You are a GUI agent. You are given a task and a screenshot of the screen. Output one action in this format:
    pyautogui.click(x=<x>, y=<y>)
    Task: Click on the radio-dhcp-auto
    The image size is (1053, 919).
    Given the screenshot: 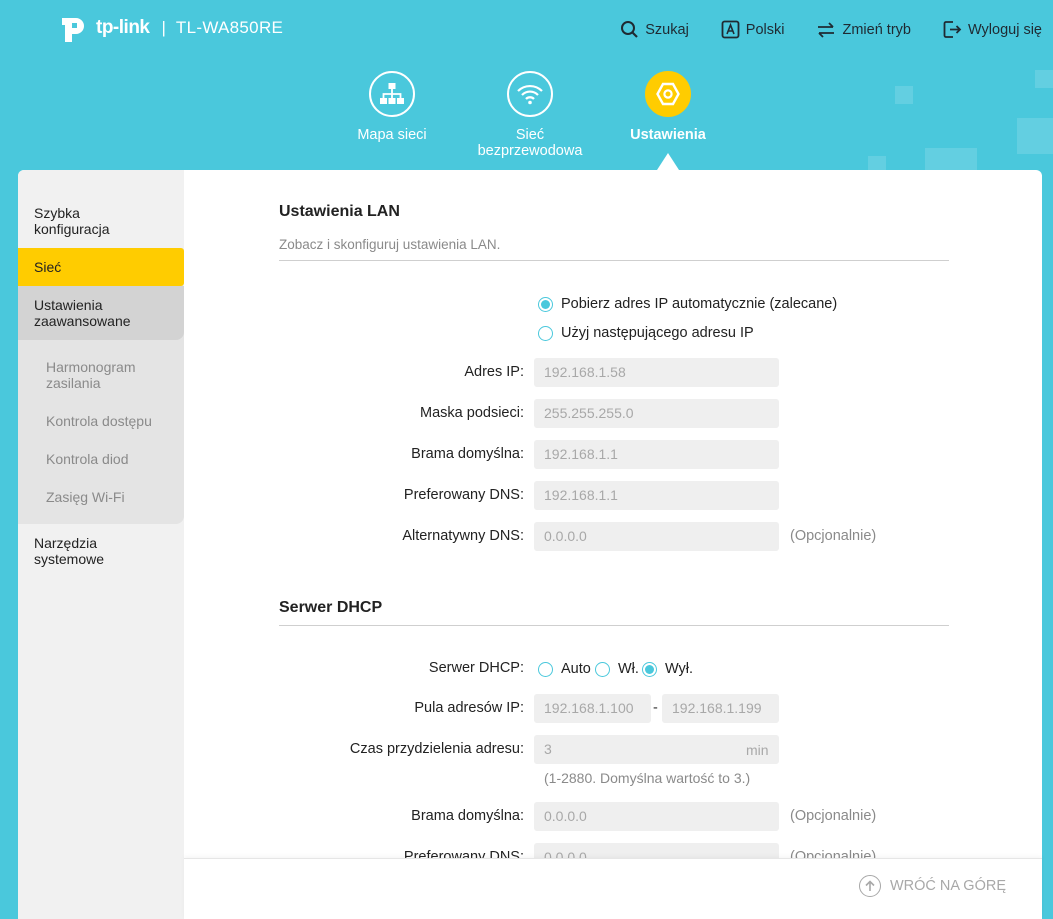 What is the action you would take?
    pyautogui.click(x=545, y=669)
    